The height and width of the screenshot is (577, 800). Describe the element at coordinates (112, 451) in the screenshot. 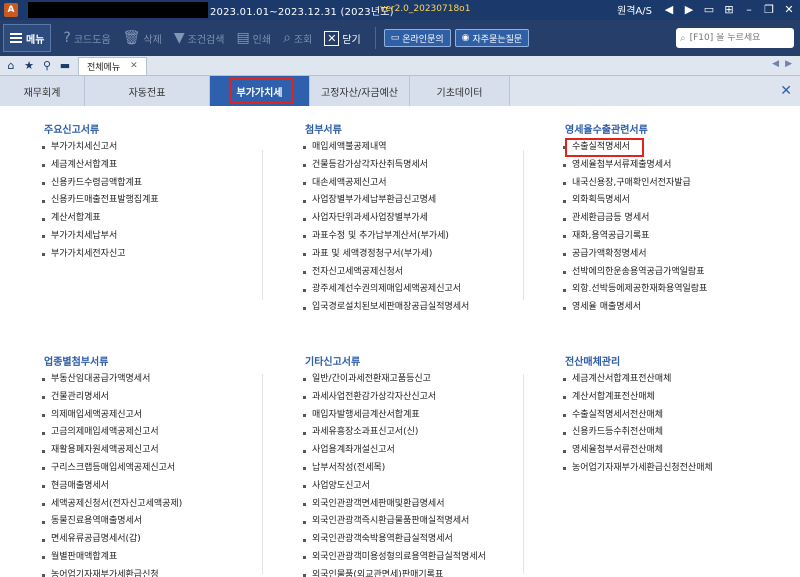

I see `menu-item: 재활용폐자원세액공제신고서` at that location.